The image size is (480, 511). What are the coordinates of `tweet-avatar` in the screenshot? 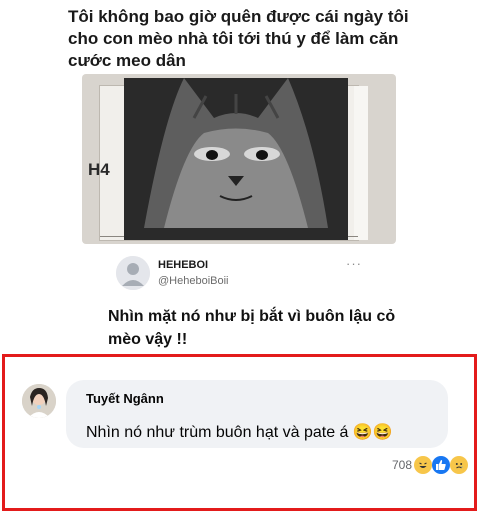 It's located at (133, 273).